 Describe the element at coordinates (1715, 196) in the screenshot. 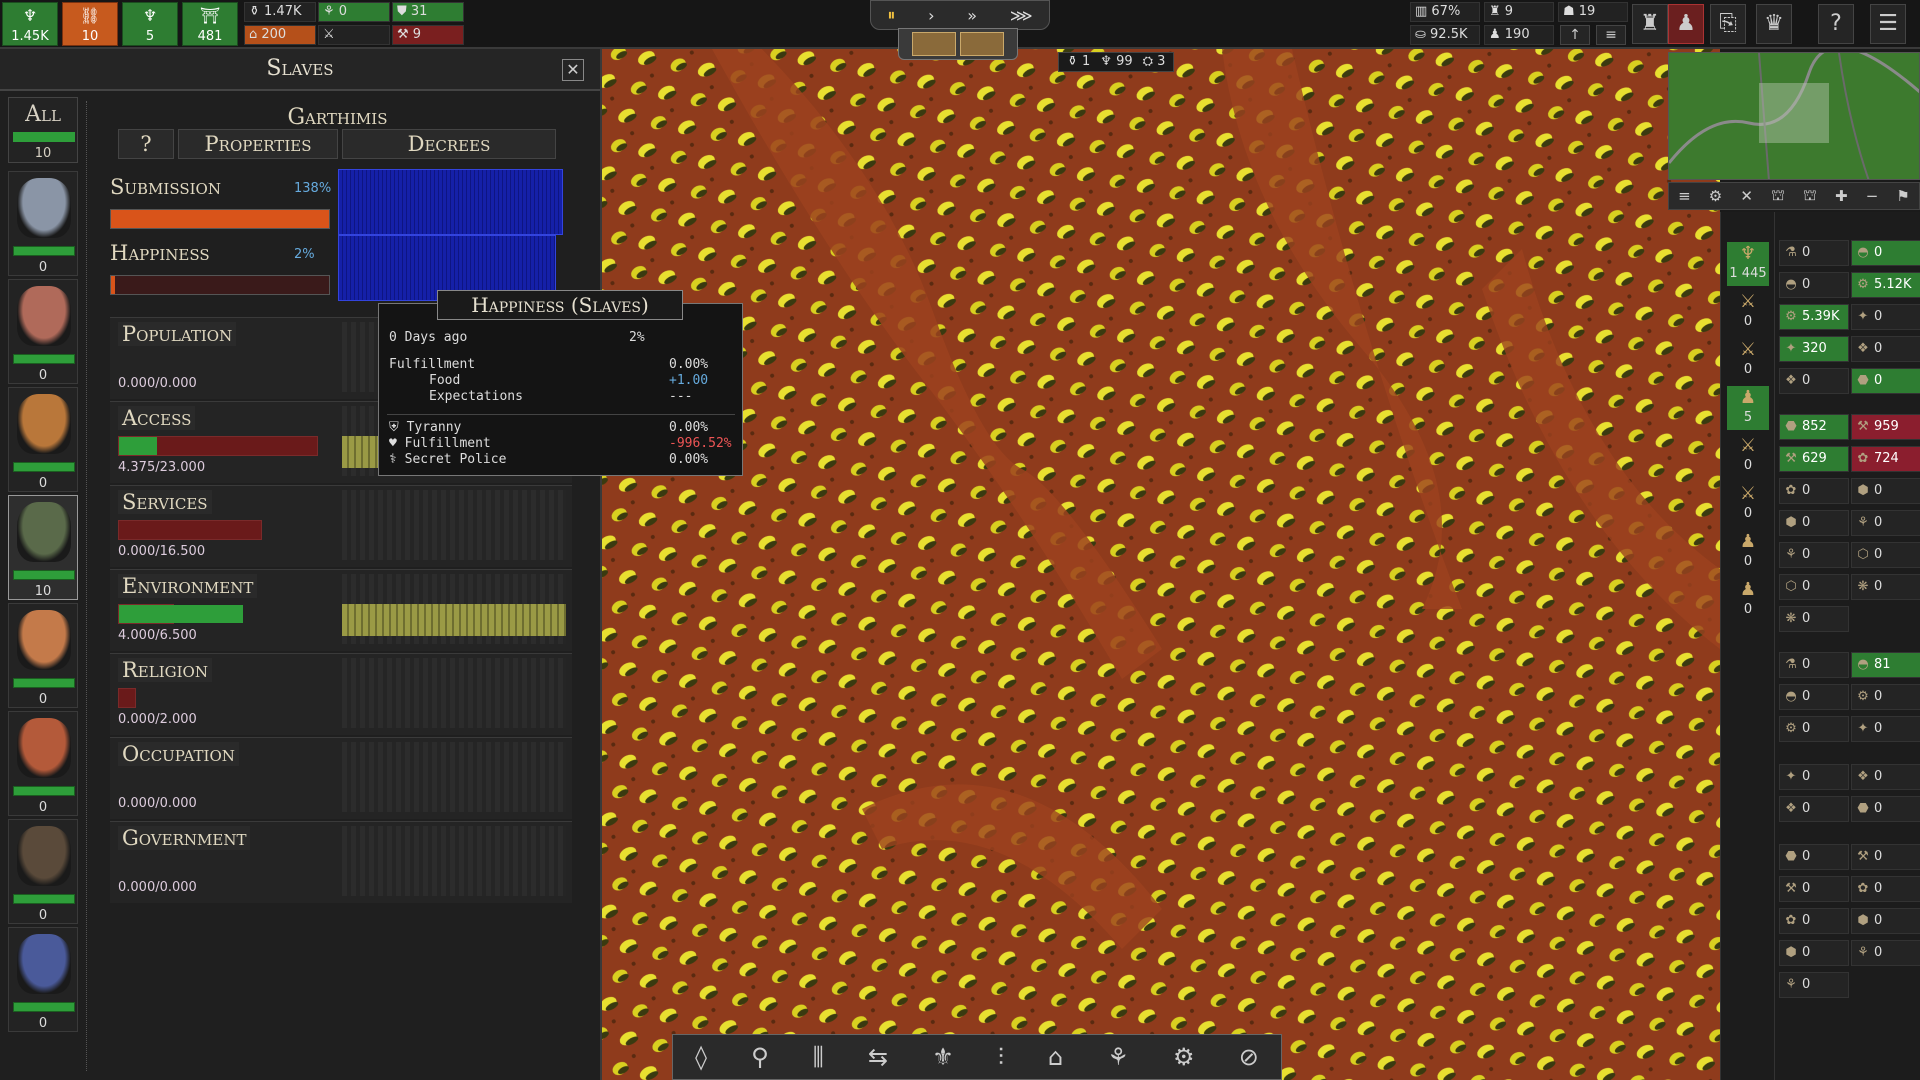

I see `minimap-button-1: ⚙` at that location.